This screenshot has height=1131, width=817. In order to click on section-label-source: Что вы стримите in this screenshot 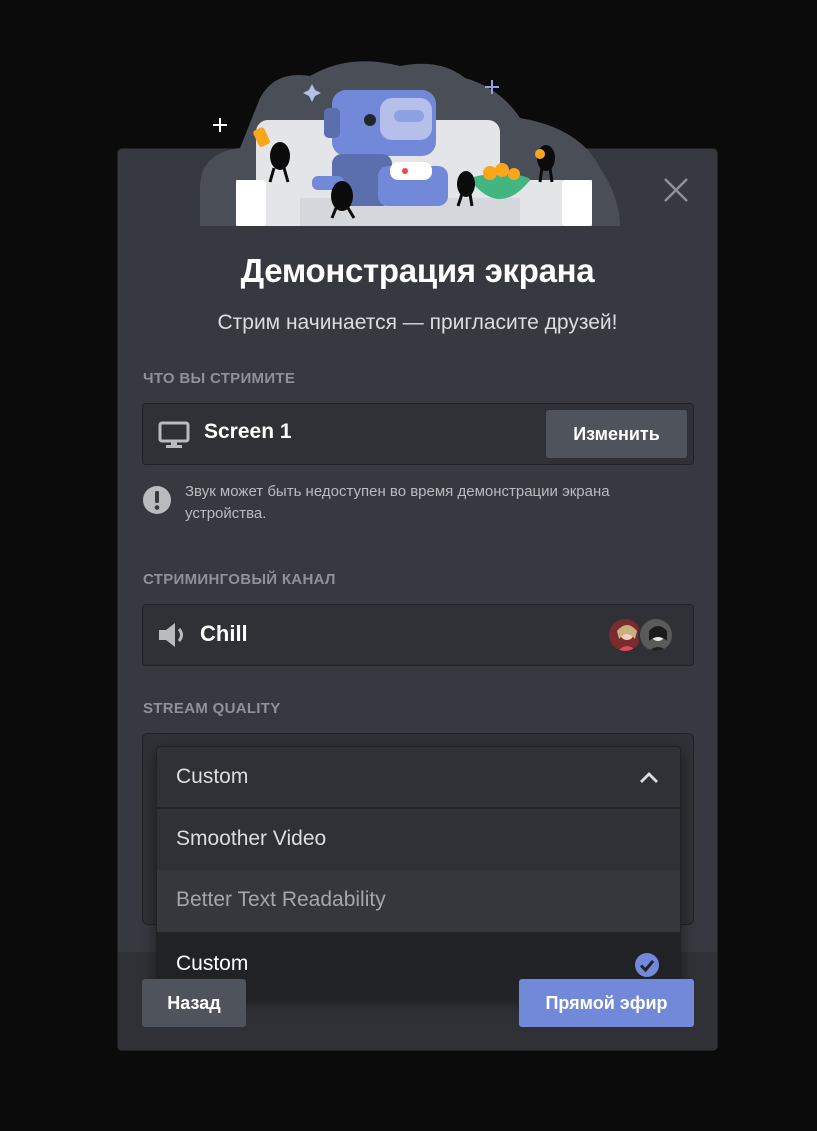, I will do `click(219, 378)`.